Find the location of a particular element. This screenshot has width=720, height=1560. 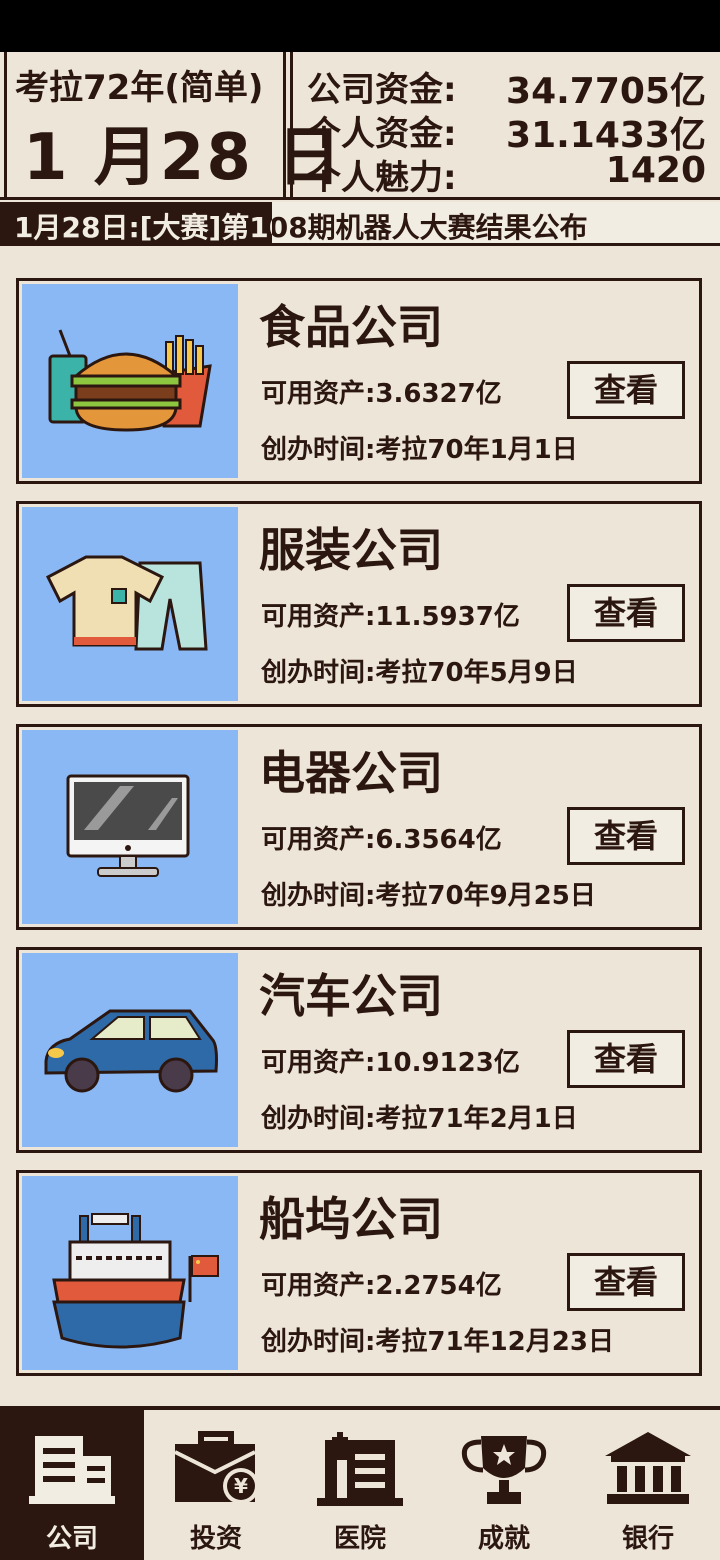

funds-panel: 公司资金: 34.7705亿 个人资金: 31.1433亿 个人魅力: 1420 is located at coordinates (505, 126).